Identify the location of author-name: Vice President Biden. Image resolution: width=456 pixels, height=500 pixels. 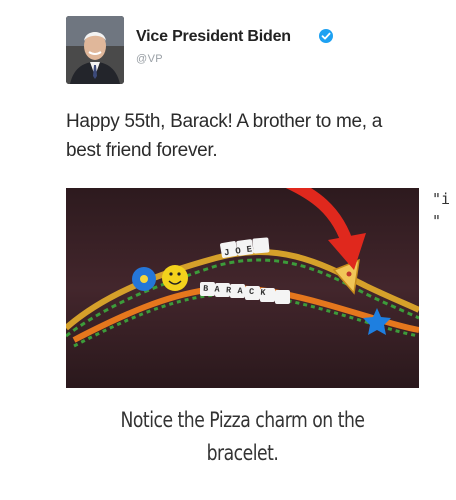
(213, 37).